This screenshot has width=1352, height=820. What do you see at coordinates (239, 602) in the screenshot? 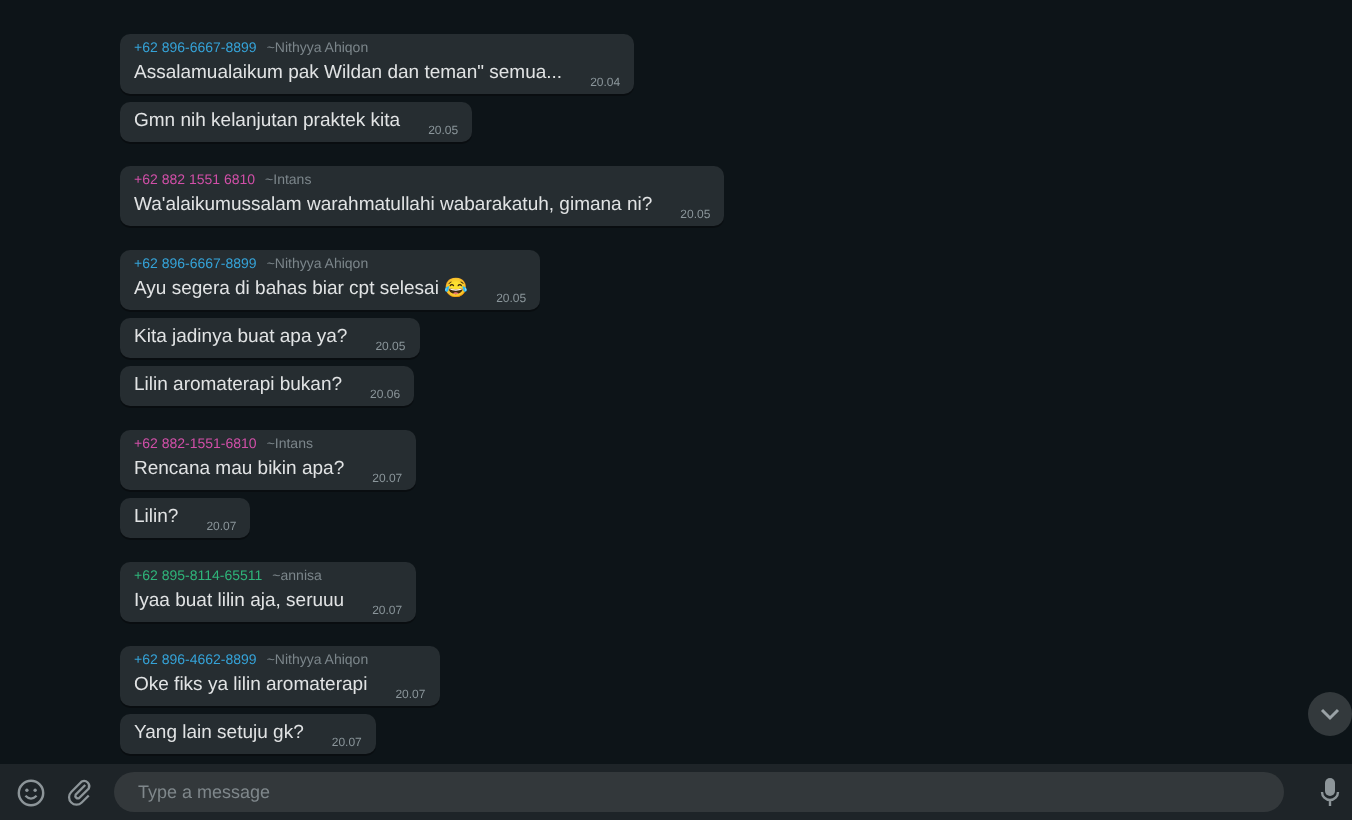
I see `message-text: Iyaa buat lilin aja, seruuu` at bounding box center [239, 602].